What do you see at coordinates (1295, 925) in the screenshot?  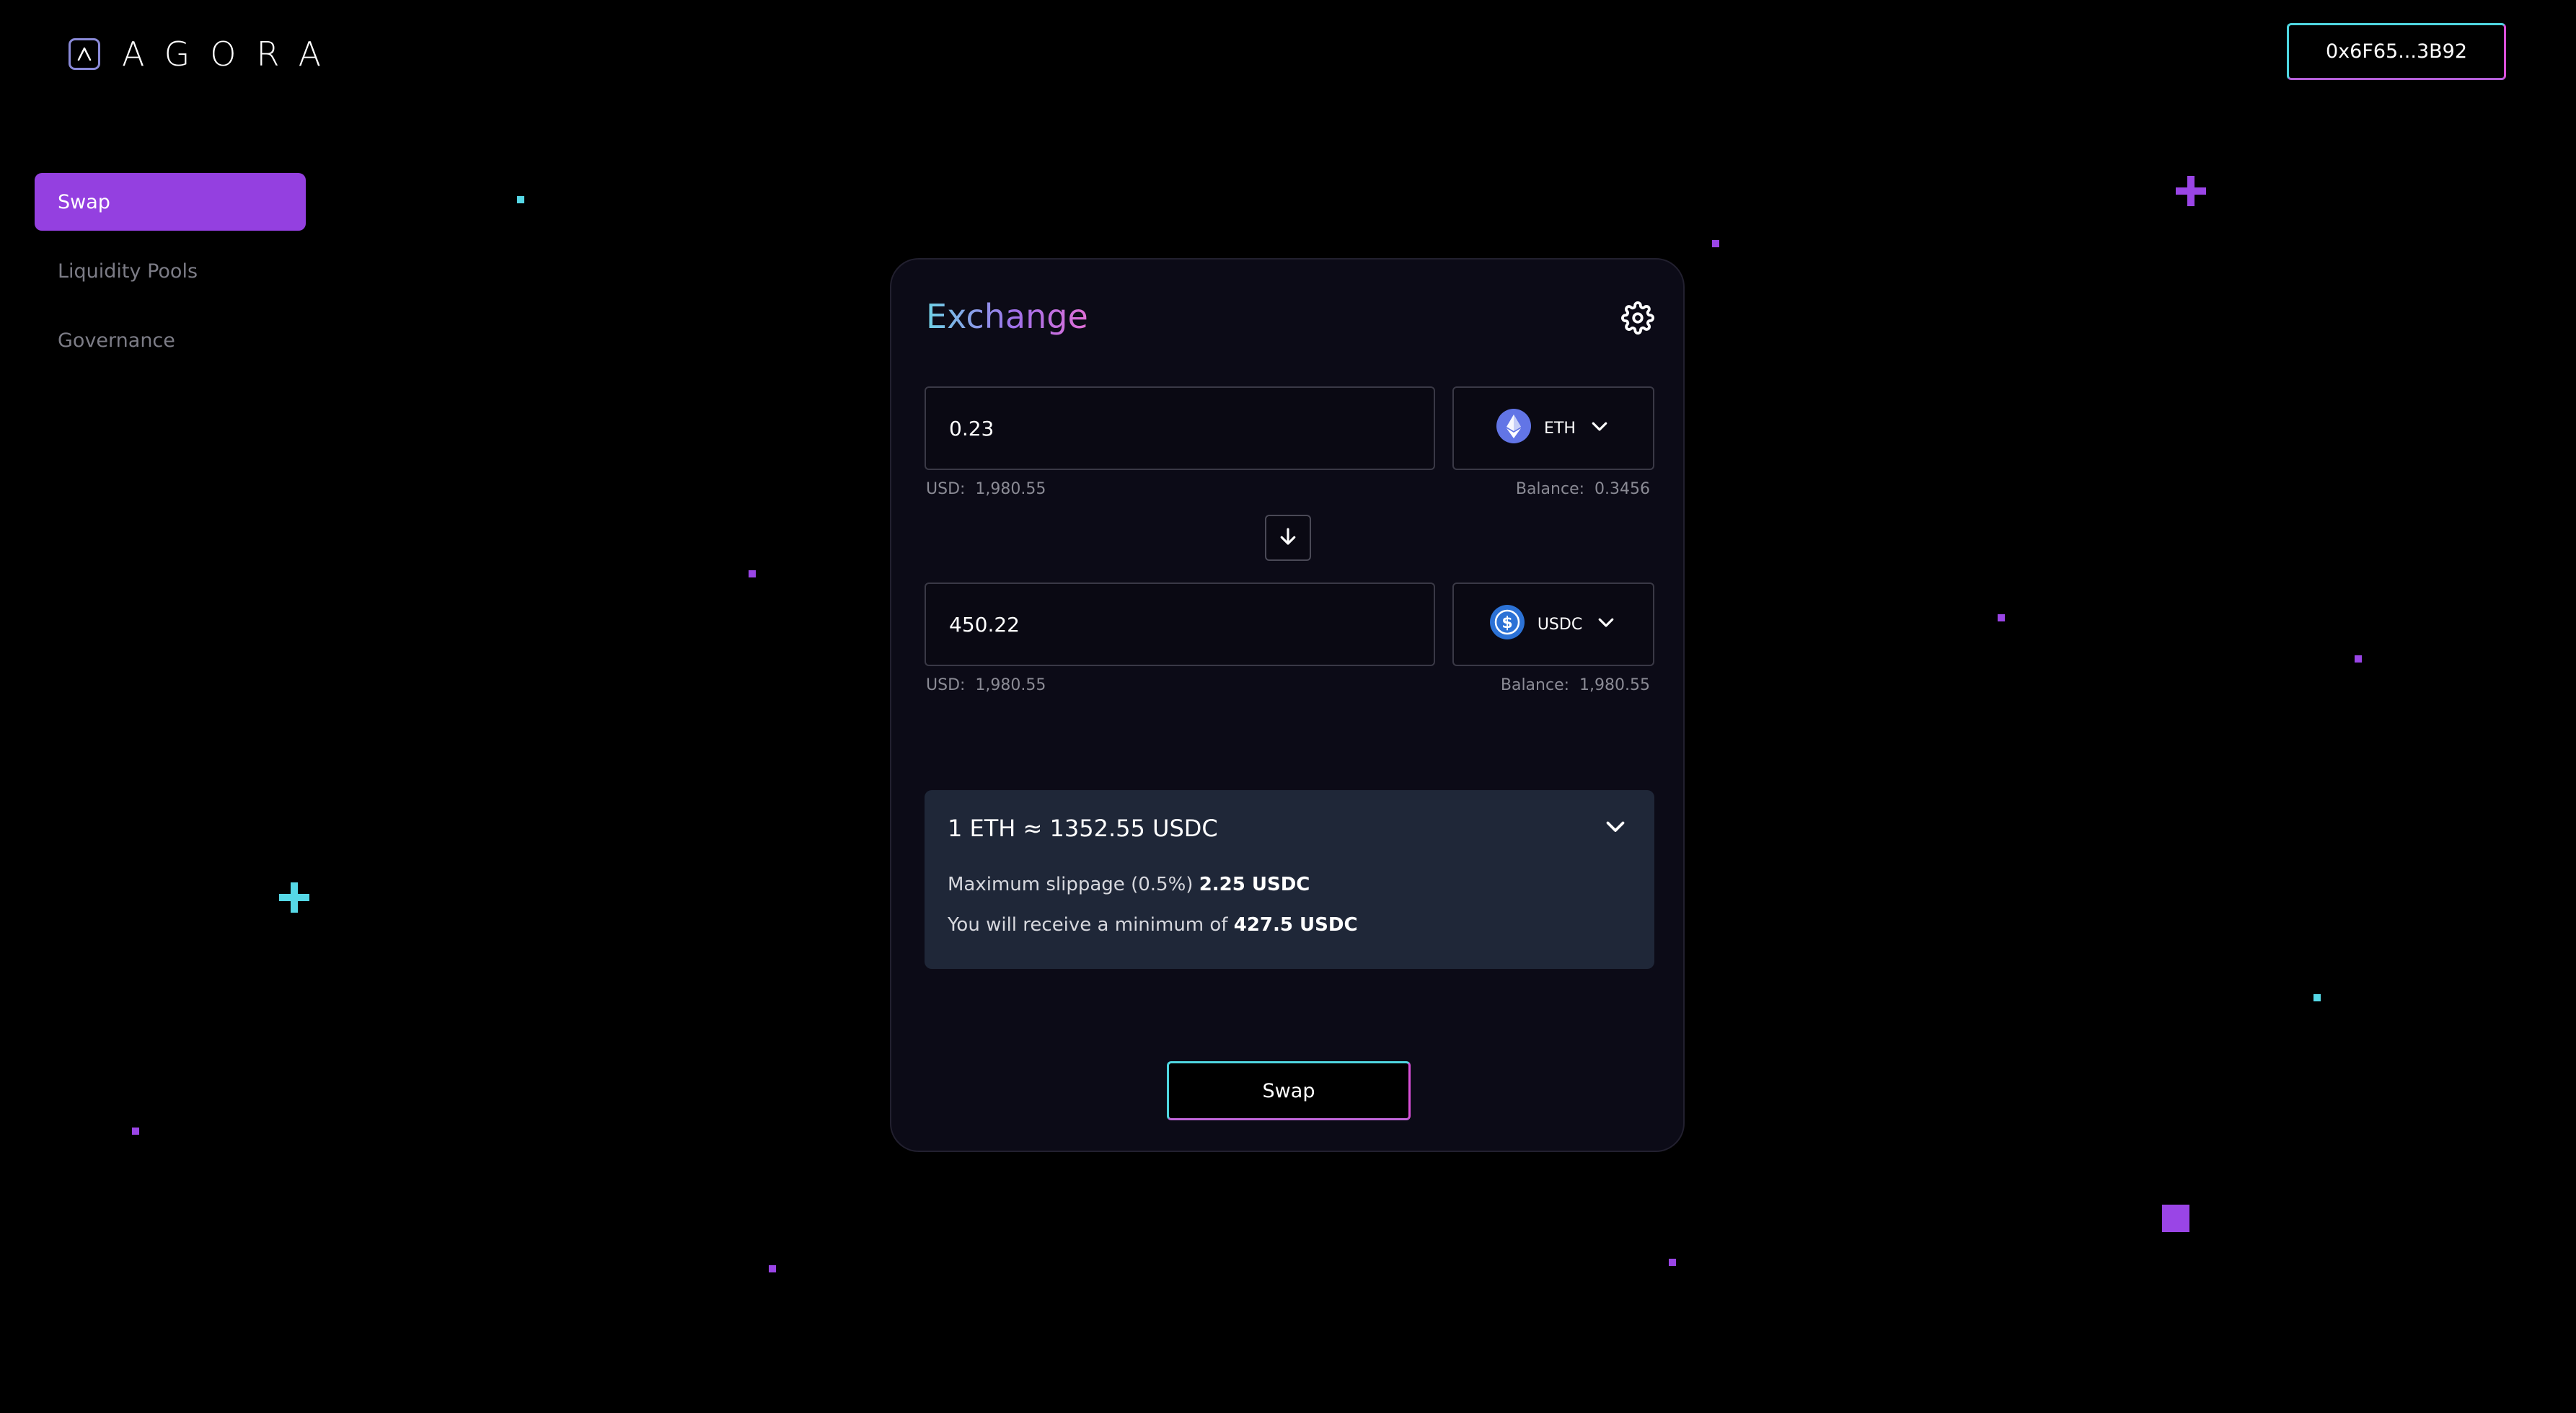 I see `minimum-receive-value: 427.5 USDC` at bounding box center [1295, 925].